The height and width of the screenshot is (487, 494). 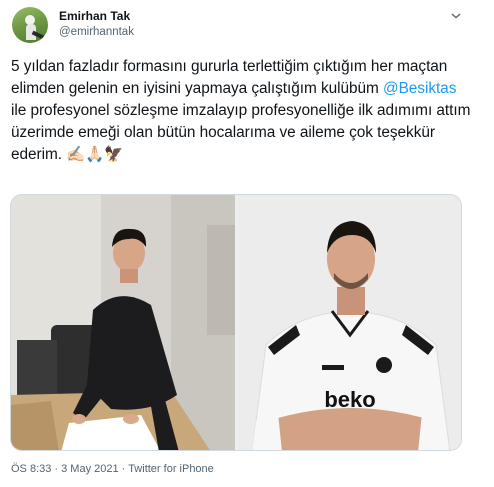 I want to click on avatar, so click(x=30, y=25).